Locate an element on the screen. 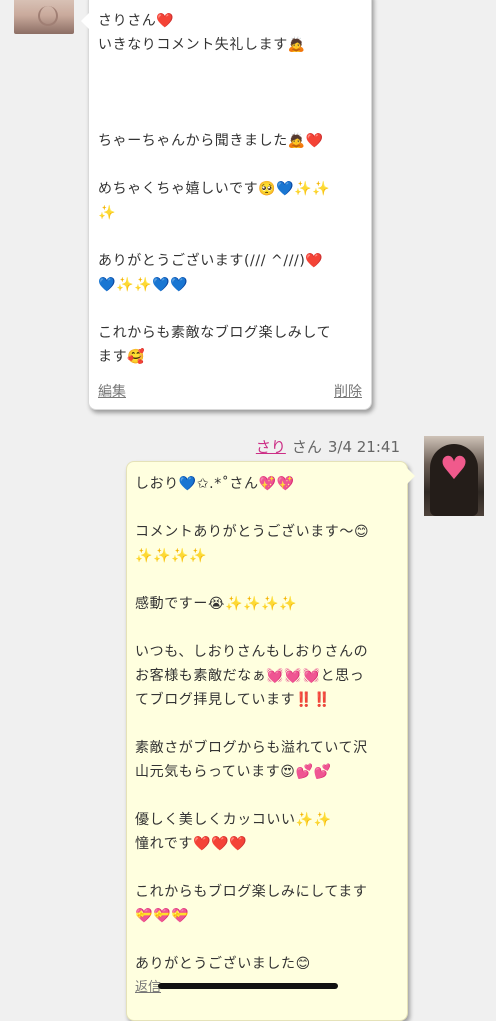 This screenshot has height=1021, width=496. reply-timestamp: 3/4 21:41 is located at coordinates (363, 447).